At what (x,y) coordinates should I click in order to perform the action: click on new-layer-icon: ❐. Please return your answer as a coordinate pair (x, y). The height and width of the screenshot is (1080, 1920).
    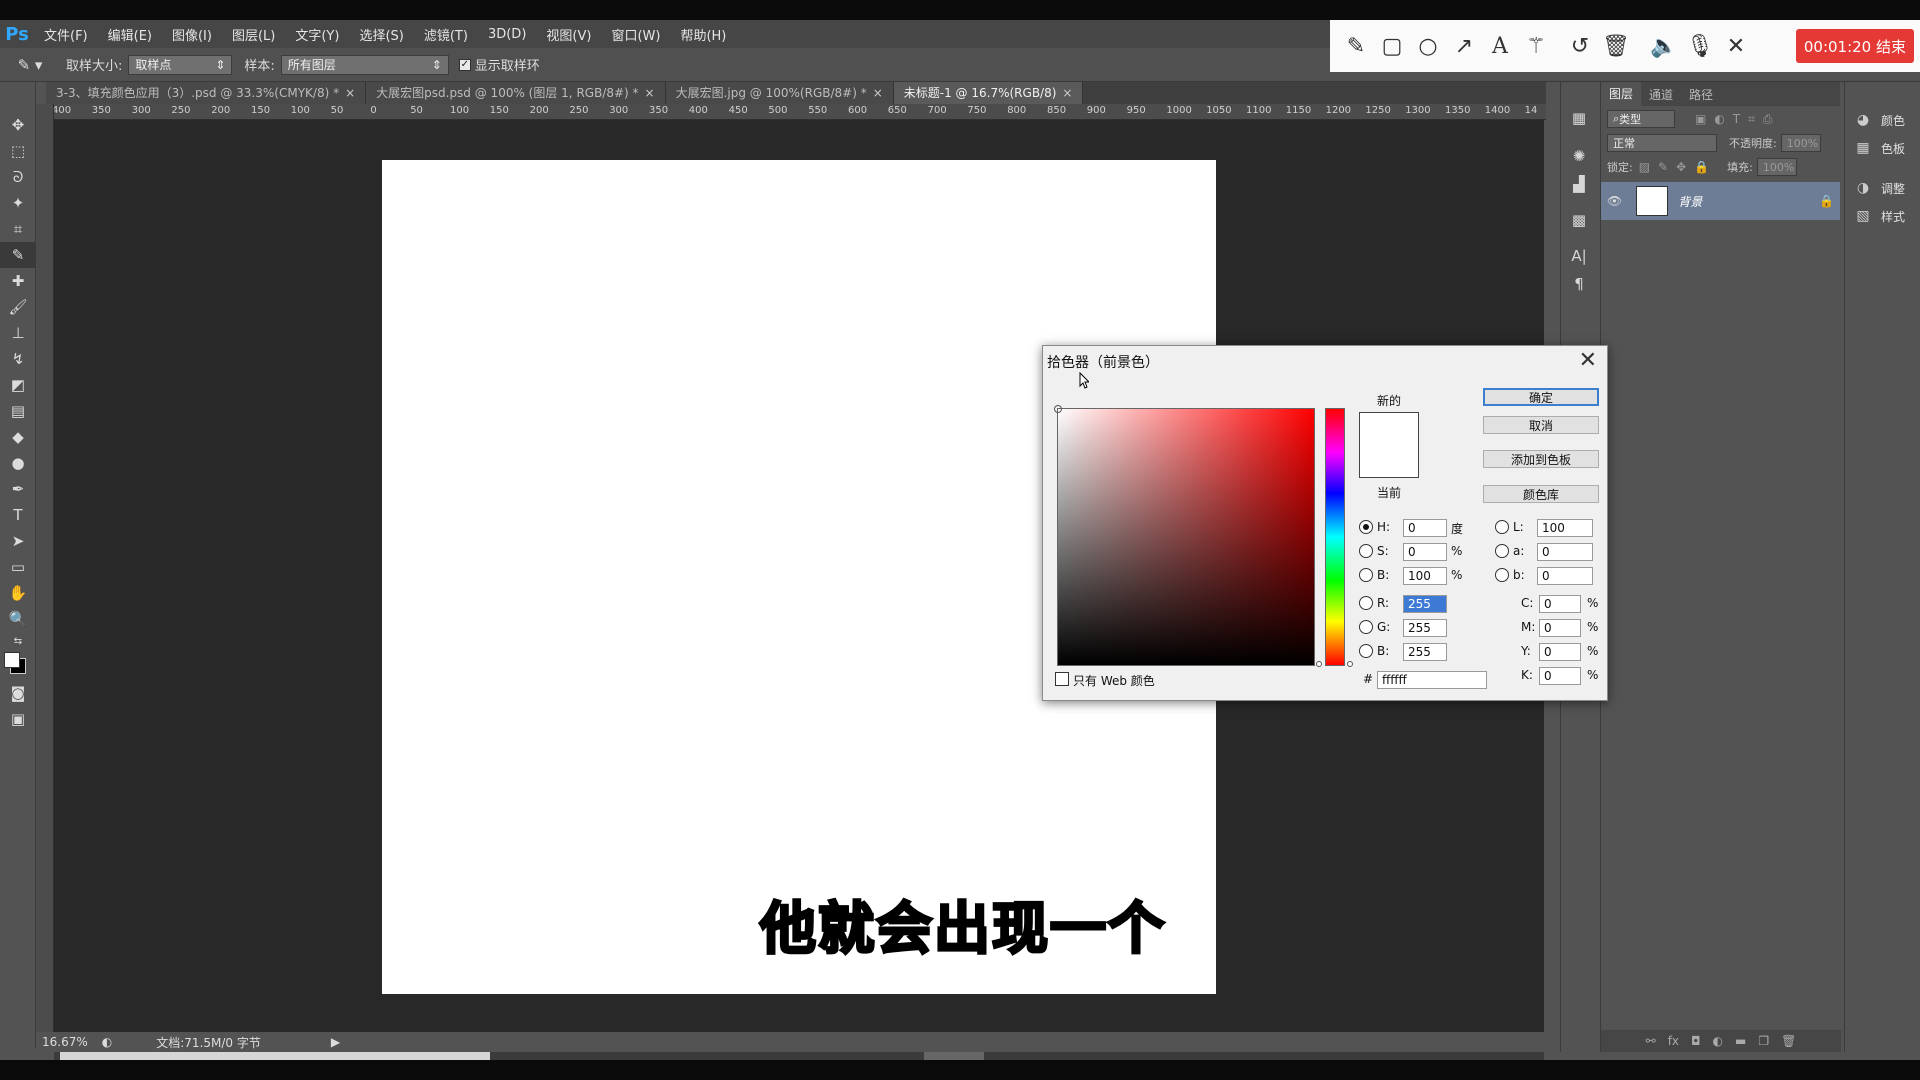
    Looking at the image, I should click on (1763, 1041).